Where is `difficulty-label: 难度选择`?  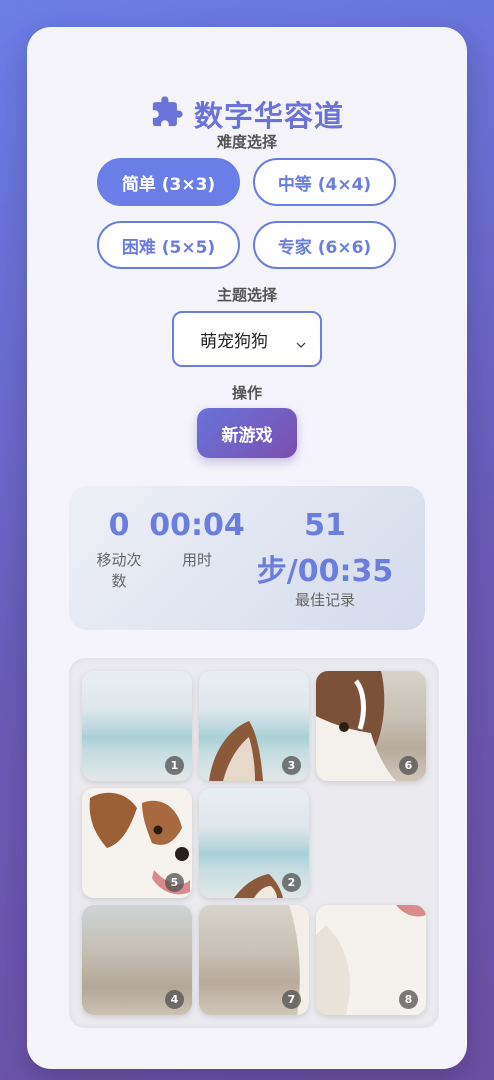 difficulty-label: 难度选择 is located at coordinates (246, 142).